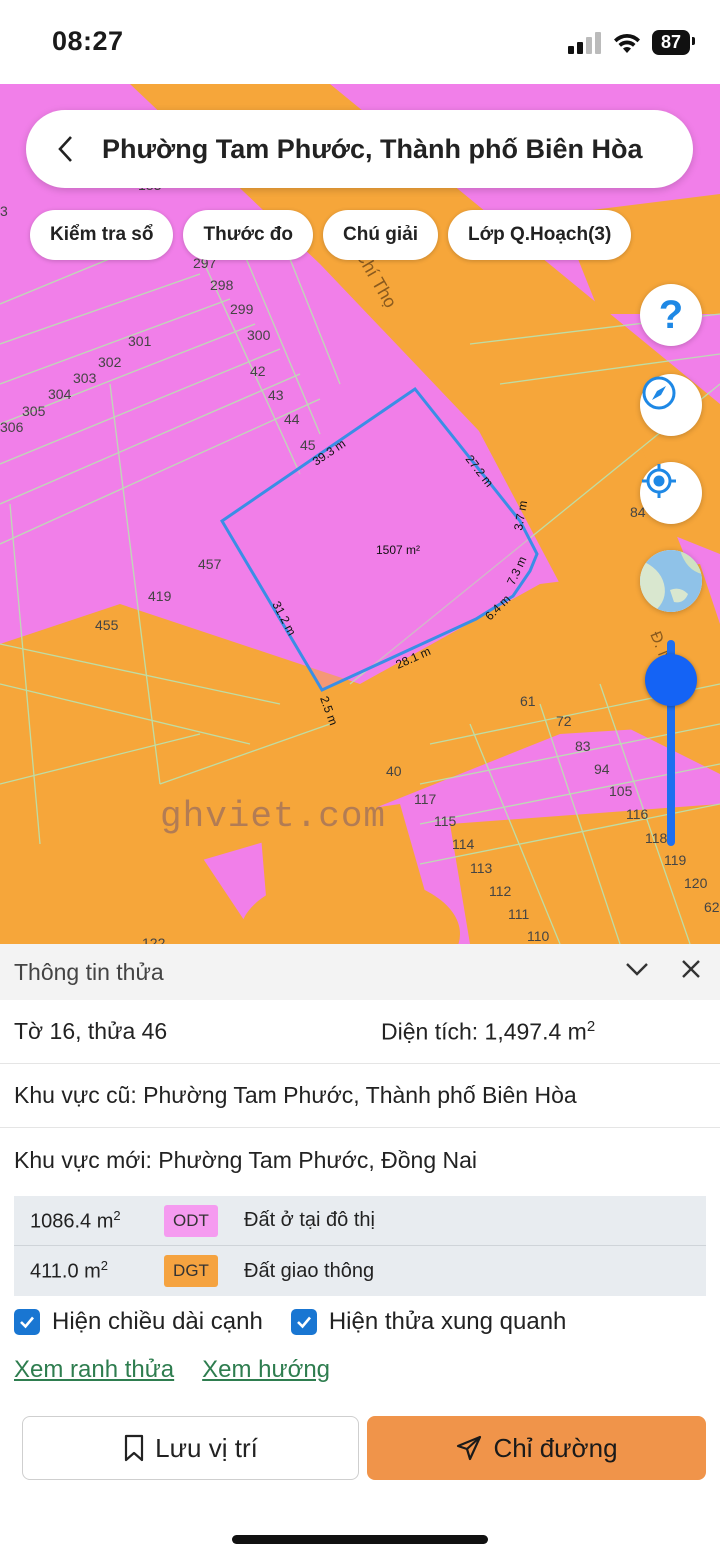 The image size is (720, 1558). I want to click on land-use-code-badge: ODT, so click(191, 1220).